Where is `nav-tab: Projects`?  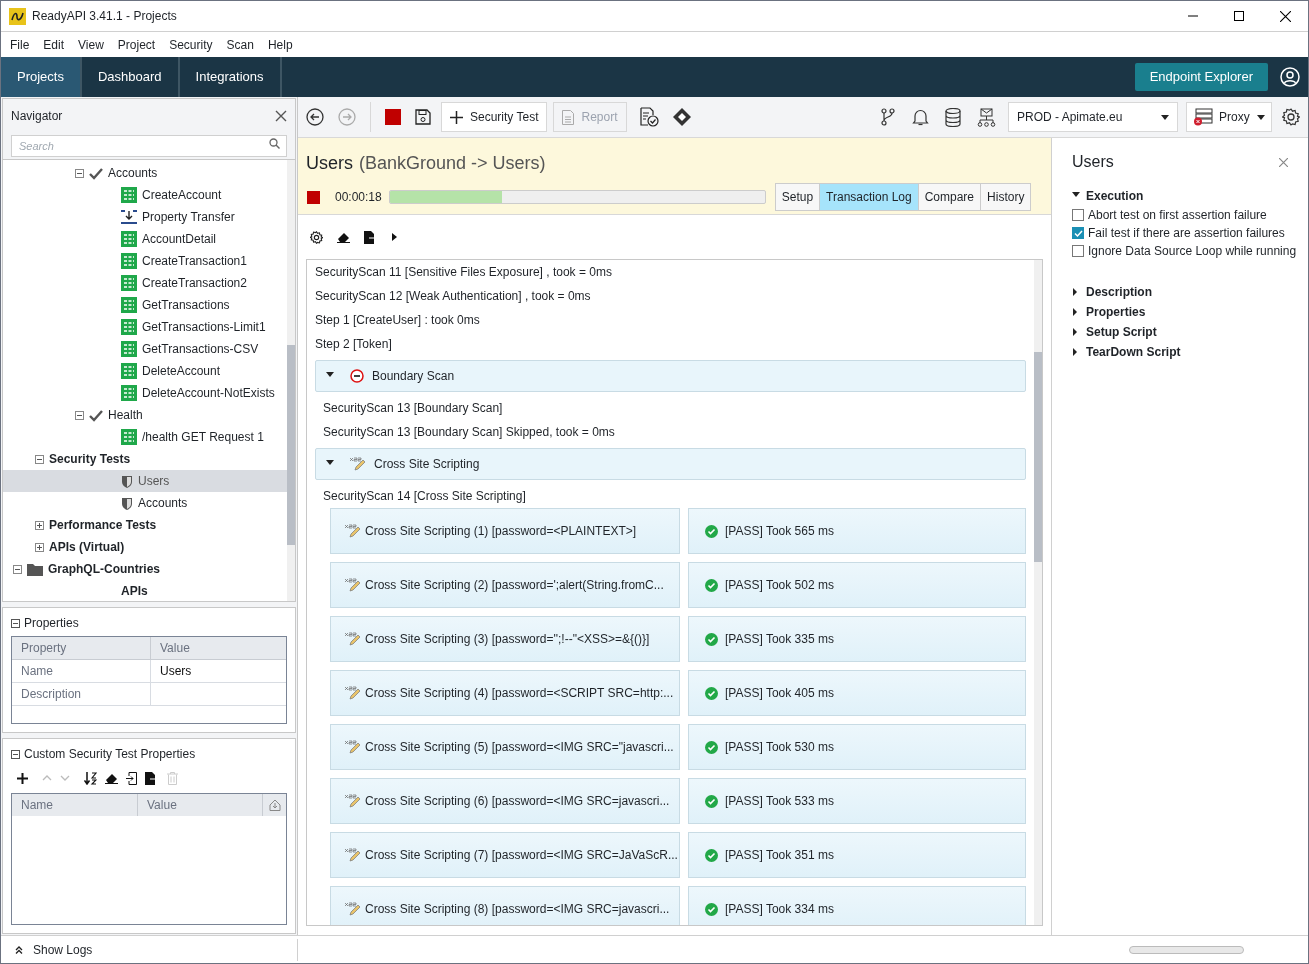
nav-tab: Projects is located at coordinates (41, 77).